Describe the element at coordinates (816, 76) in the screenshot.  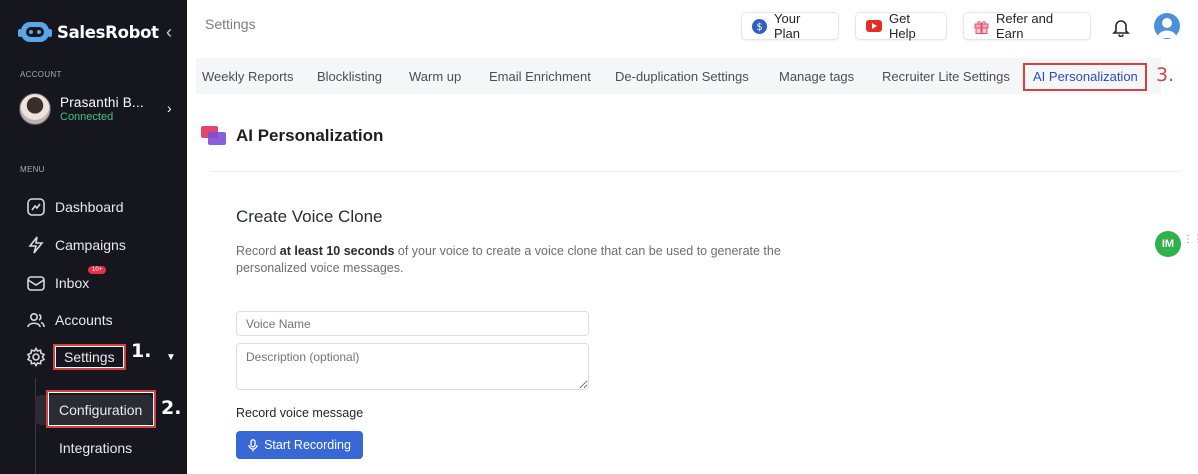
I see `tab-manage-tags: Manage tags` at that location.